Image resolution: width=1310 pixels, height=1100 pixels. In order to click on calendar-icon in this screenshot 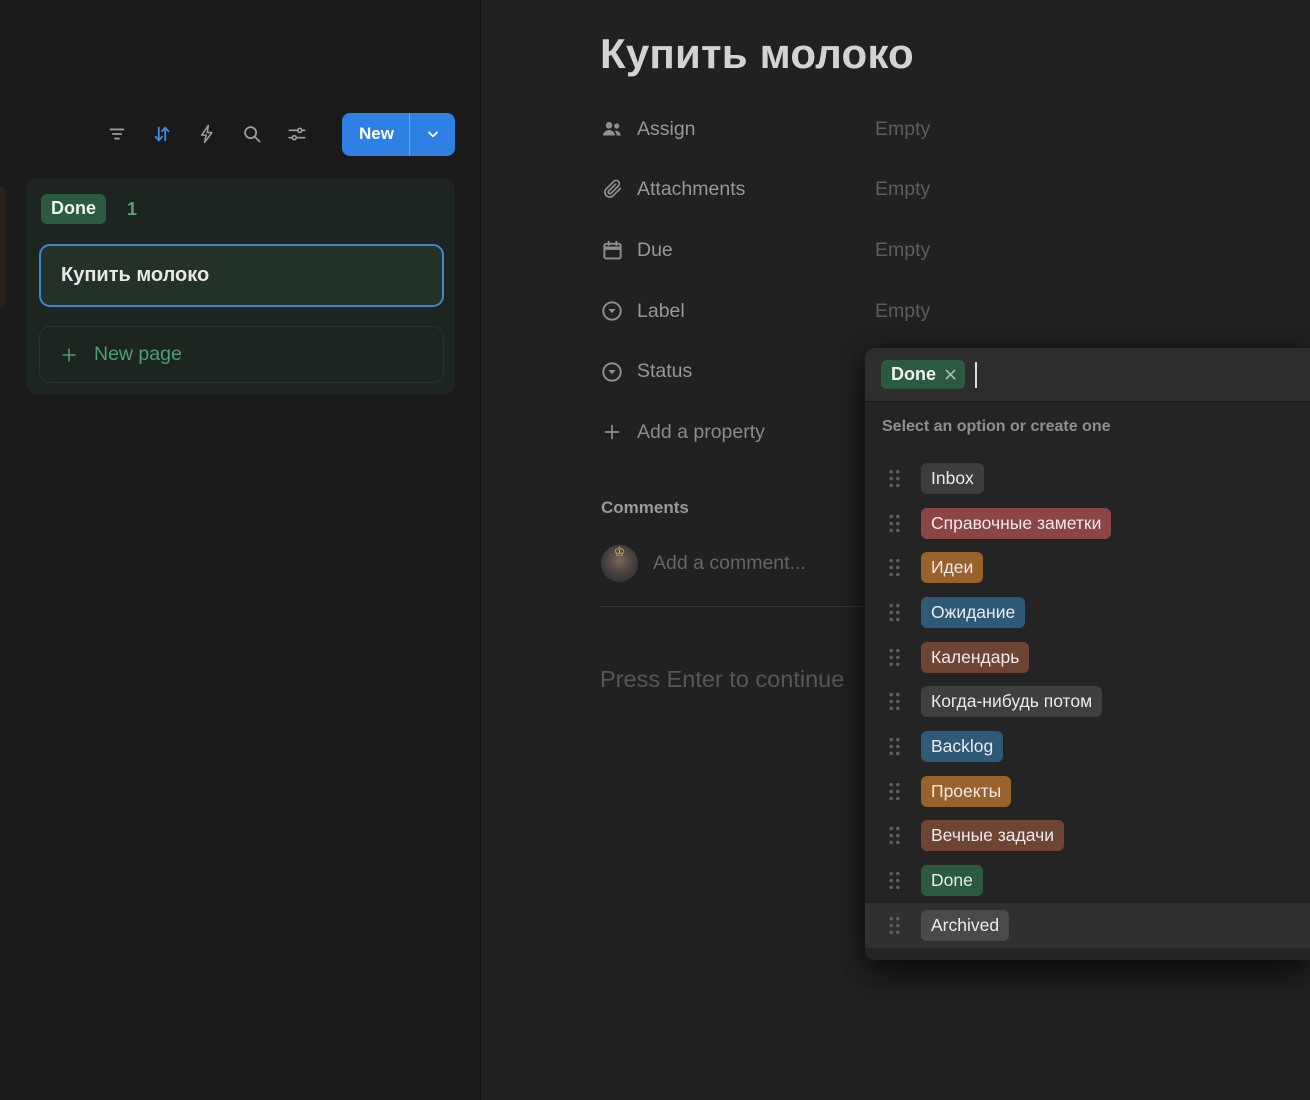, I will do `click(612, 250)`.